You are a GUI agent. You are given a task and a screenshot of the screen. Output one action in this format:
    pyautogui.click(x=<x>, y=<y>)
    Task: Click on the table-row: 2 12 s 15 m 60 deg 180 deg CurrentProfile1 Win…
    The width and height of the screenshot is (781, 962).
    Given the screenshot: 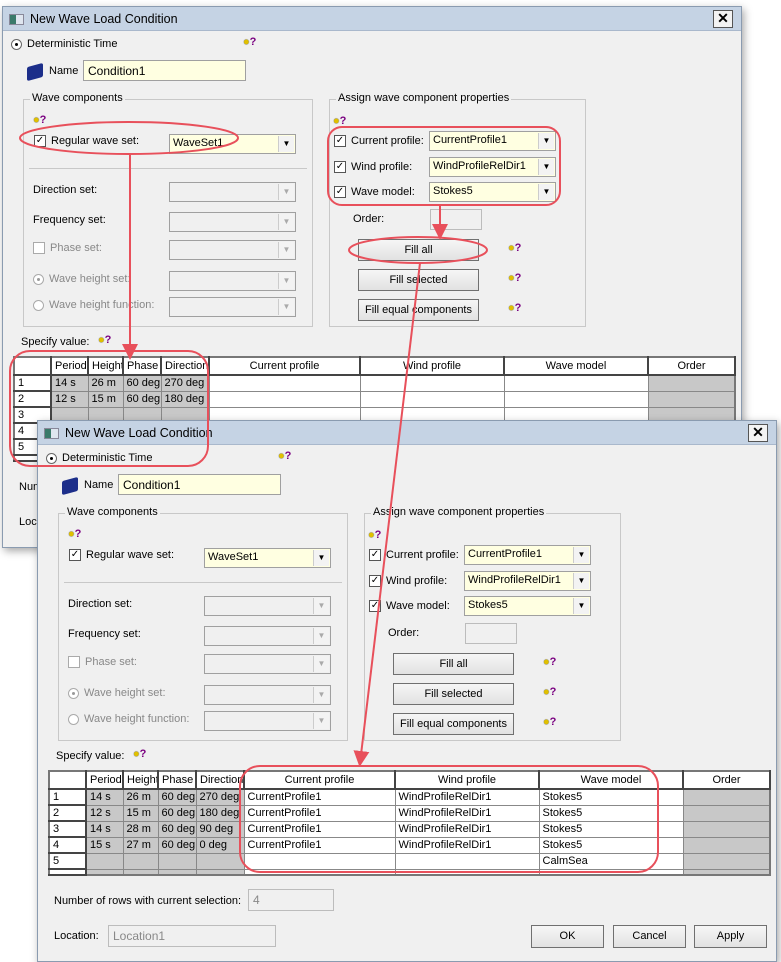 What is the action you would take?
    pyautogui.click(x=409, y=813)
    